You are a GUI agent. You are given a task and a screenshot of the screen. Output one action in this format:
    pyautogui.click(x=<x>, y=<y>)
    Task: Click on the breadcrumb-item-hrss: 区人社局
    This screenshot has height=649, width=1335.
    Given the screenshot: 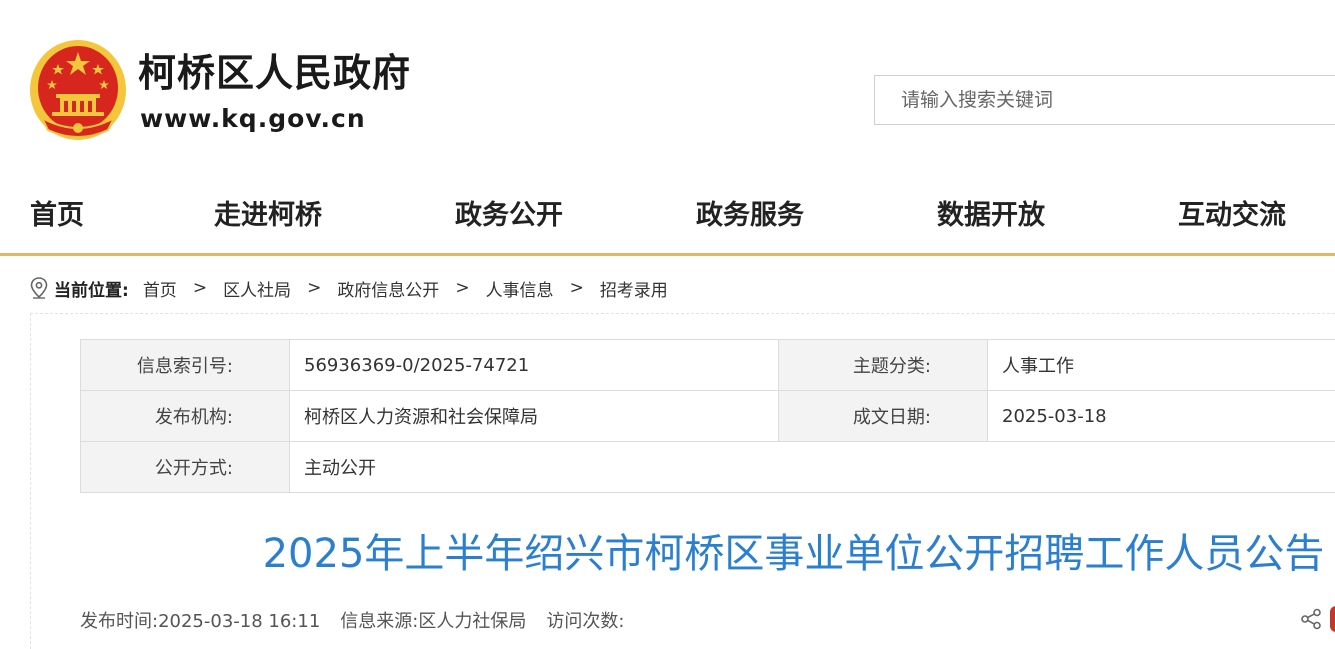 What is the action you would take?
    pyautogui.click(x=257, y=288)
    